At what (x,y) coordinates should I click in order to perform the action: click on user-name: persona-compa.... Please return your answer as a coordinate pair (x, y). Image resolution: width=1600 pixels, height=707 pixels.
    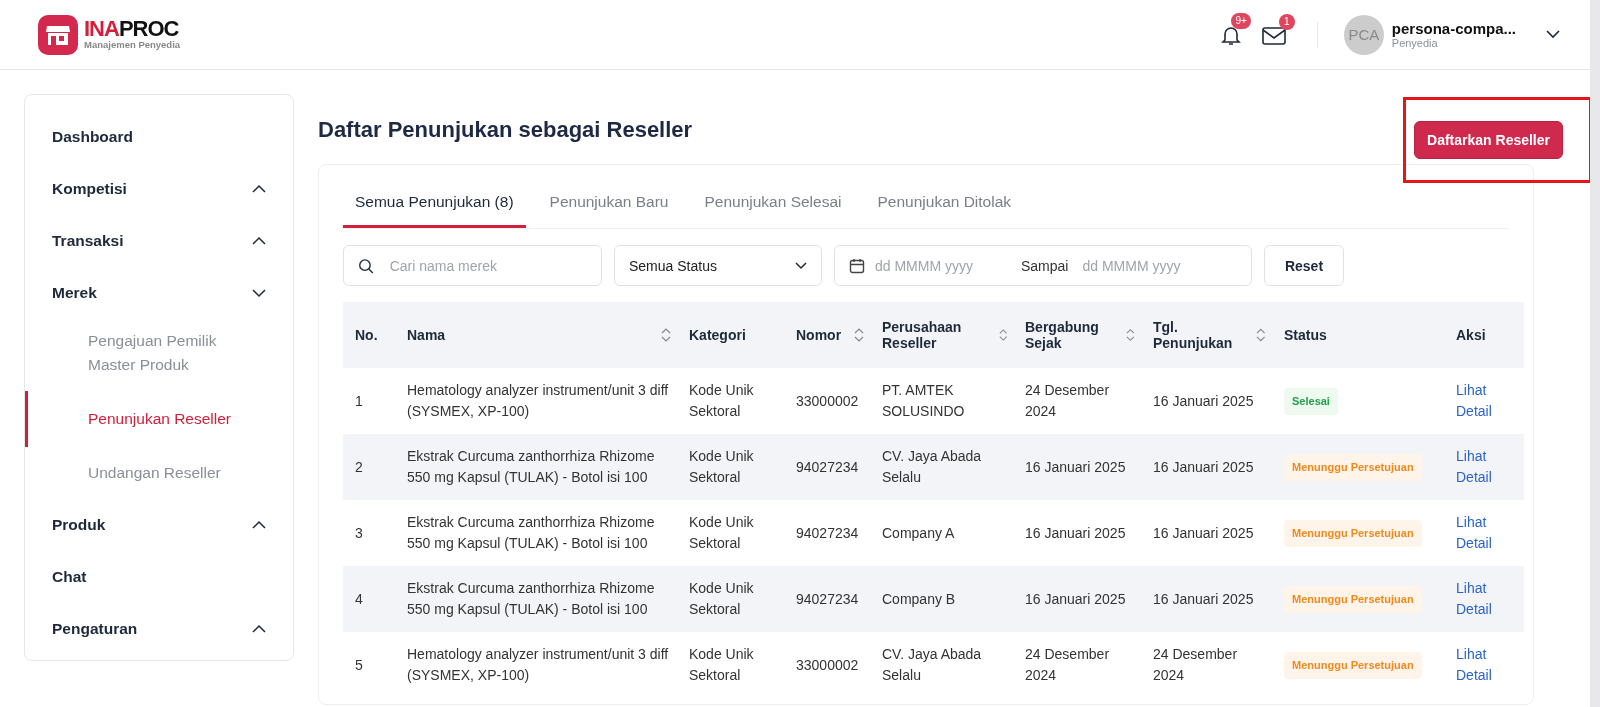
    Looking at the image, I should click on (1453, 28).